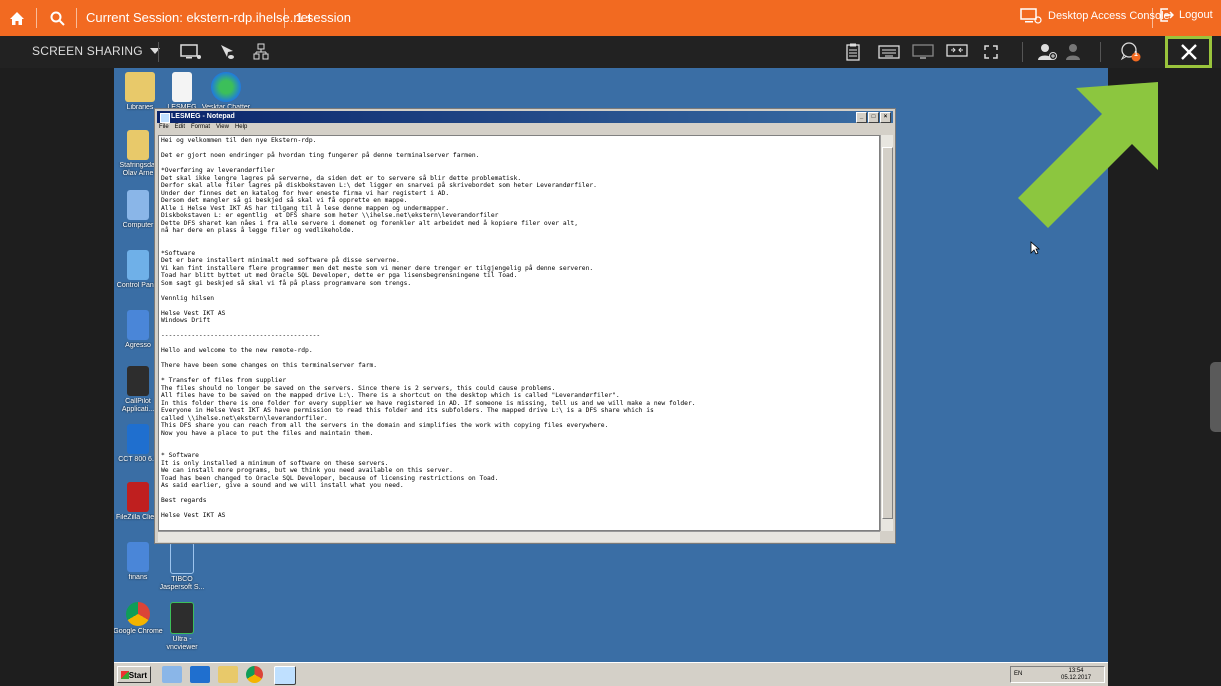 Image resolution: width=1221 pixels, height=686 pixels. I want to click on menu-format: Format, so click(200, 129).